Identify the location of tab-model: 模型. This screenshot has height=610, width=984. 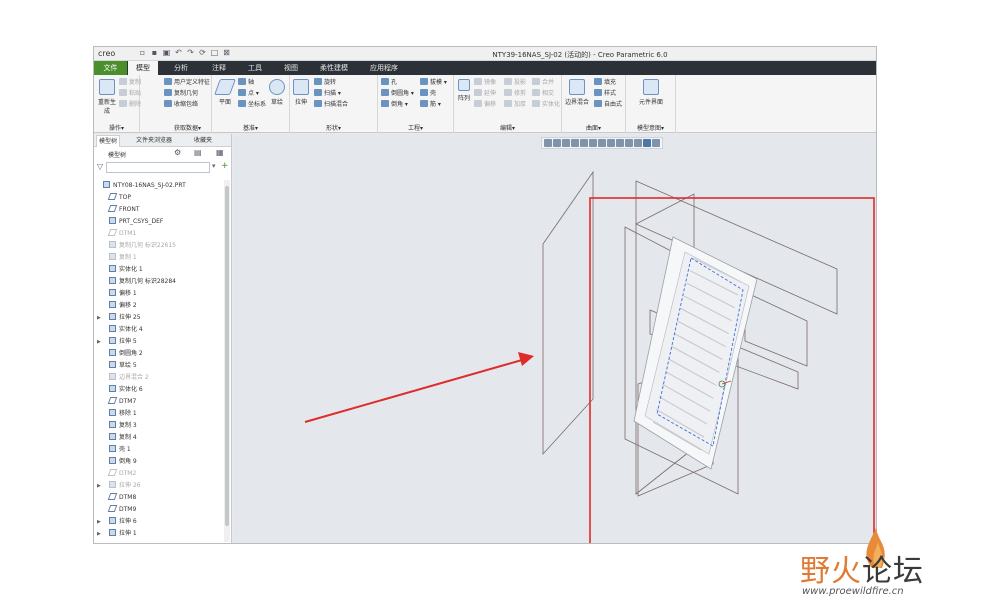
(143, 68).